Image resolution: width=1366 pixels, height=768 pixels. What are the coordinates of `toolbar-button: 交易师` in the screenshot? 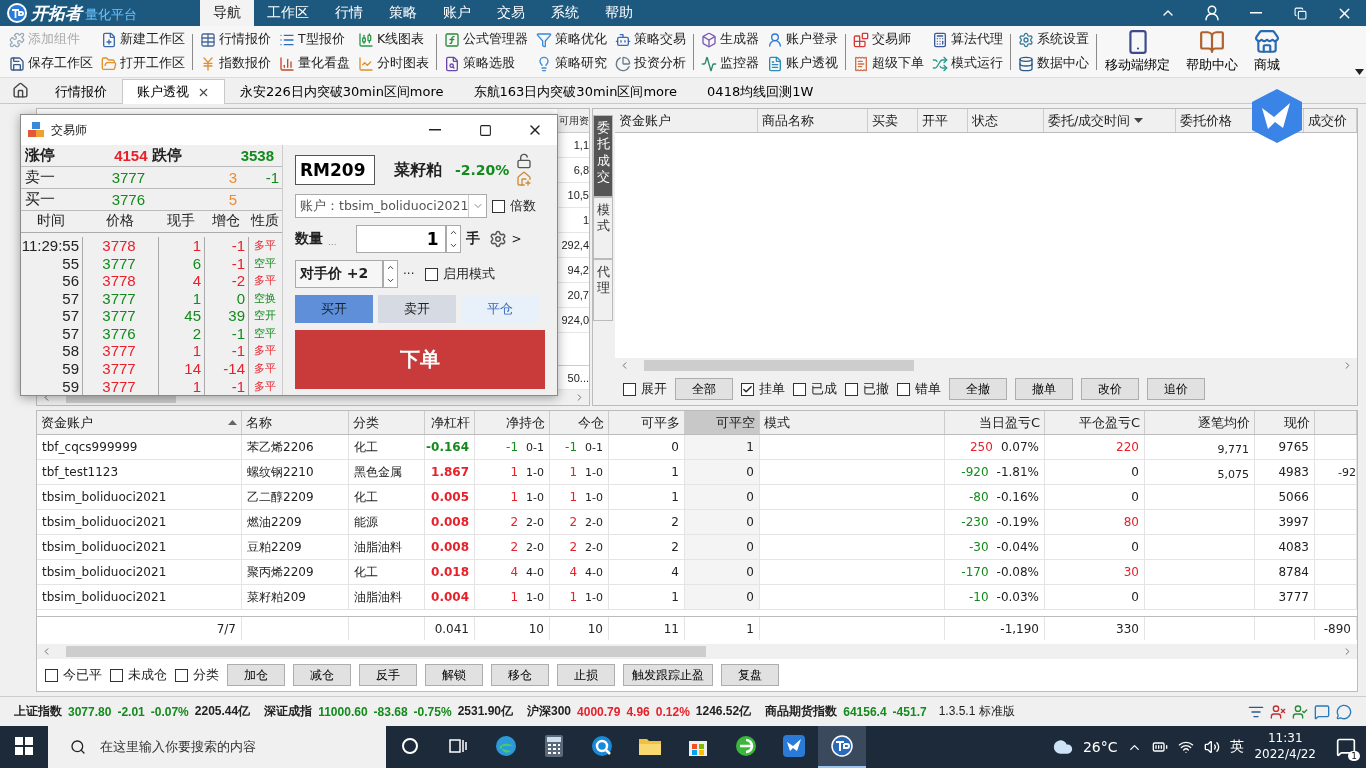 It's located at (888, 39).